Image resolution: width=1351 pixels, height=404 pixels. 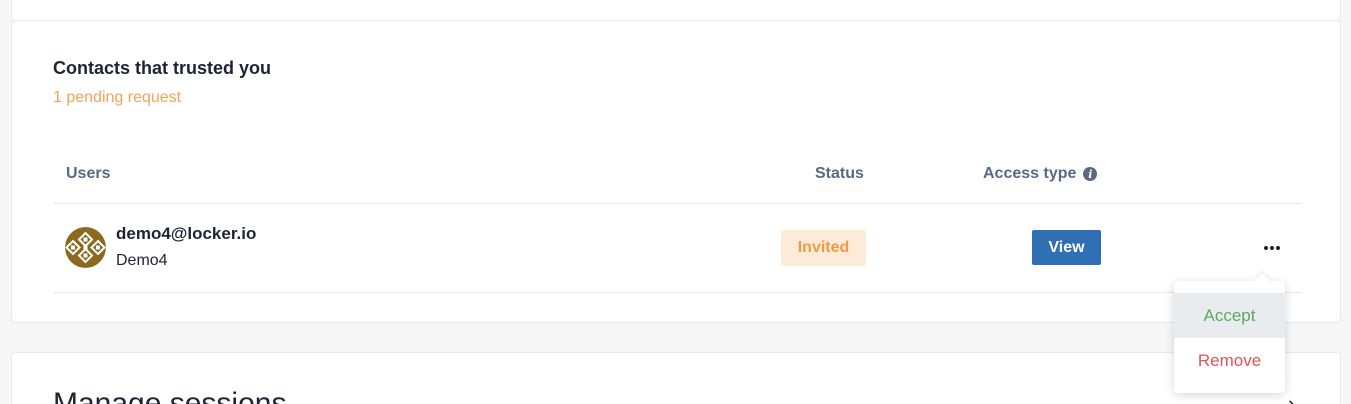 What do you see at coordinates (676, 10) in the screenshot?
I see `previous-card-bottom` at bounding box center [676, 10].